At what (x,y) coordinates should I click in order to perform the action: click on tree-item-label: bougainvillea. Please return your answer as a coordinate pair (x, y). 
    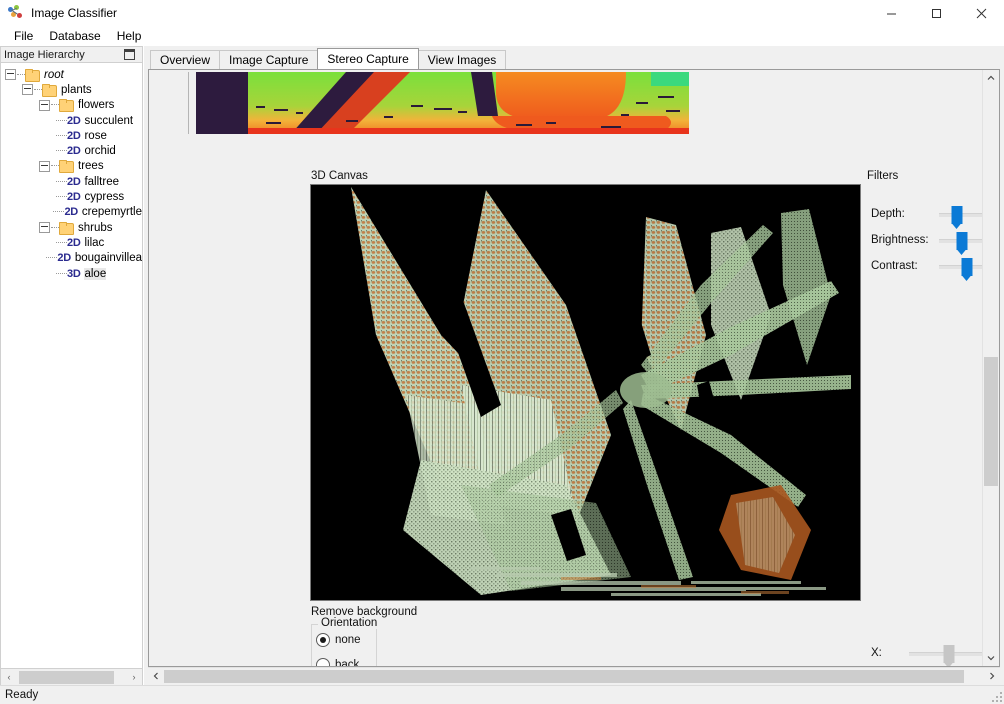
    Looking at the image, I should click on (108, 258).